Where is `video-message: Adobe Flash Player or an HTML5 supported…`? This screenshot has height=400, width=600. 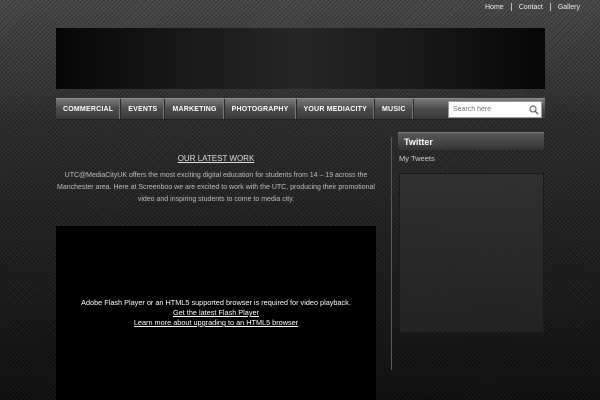
video-message: Adobe Flash Player or an HTML5 supported… is located at coordinates (216, 302).